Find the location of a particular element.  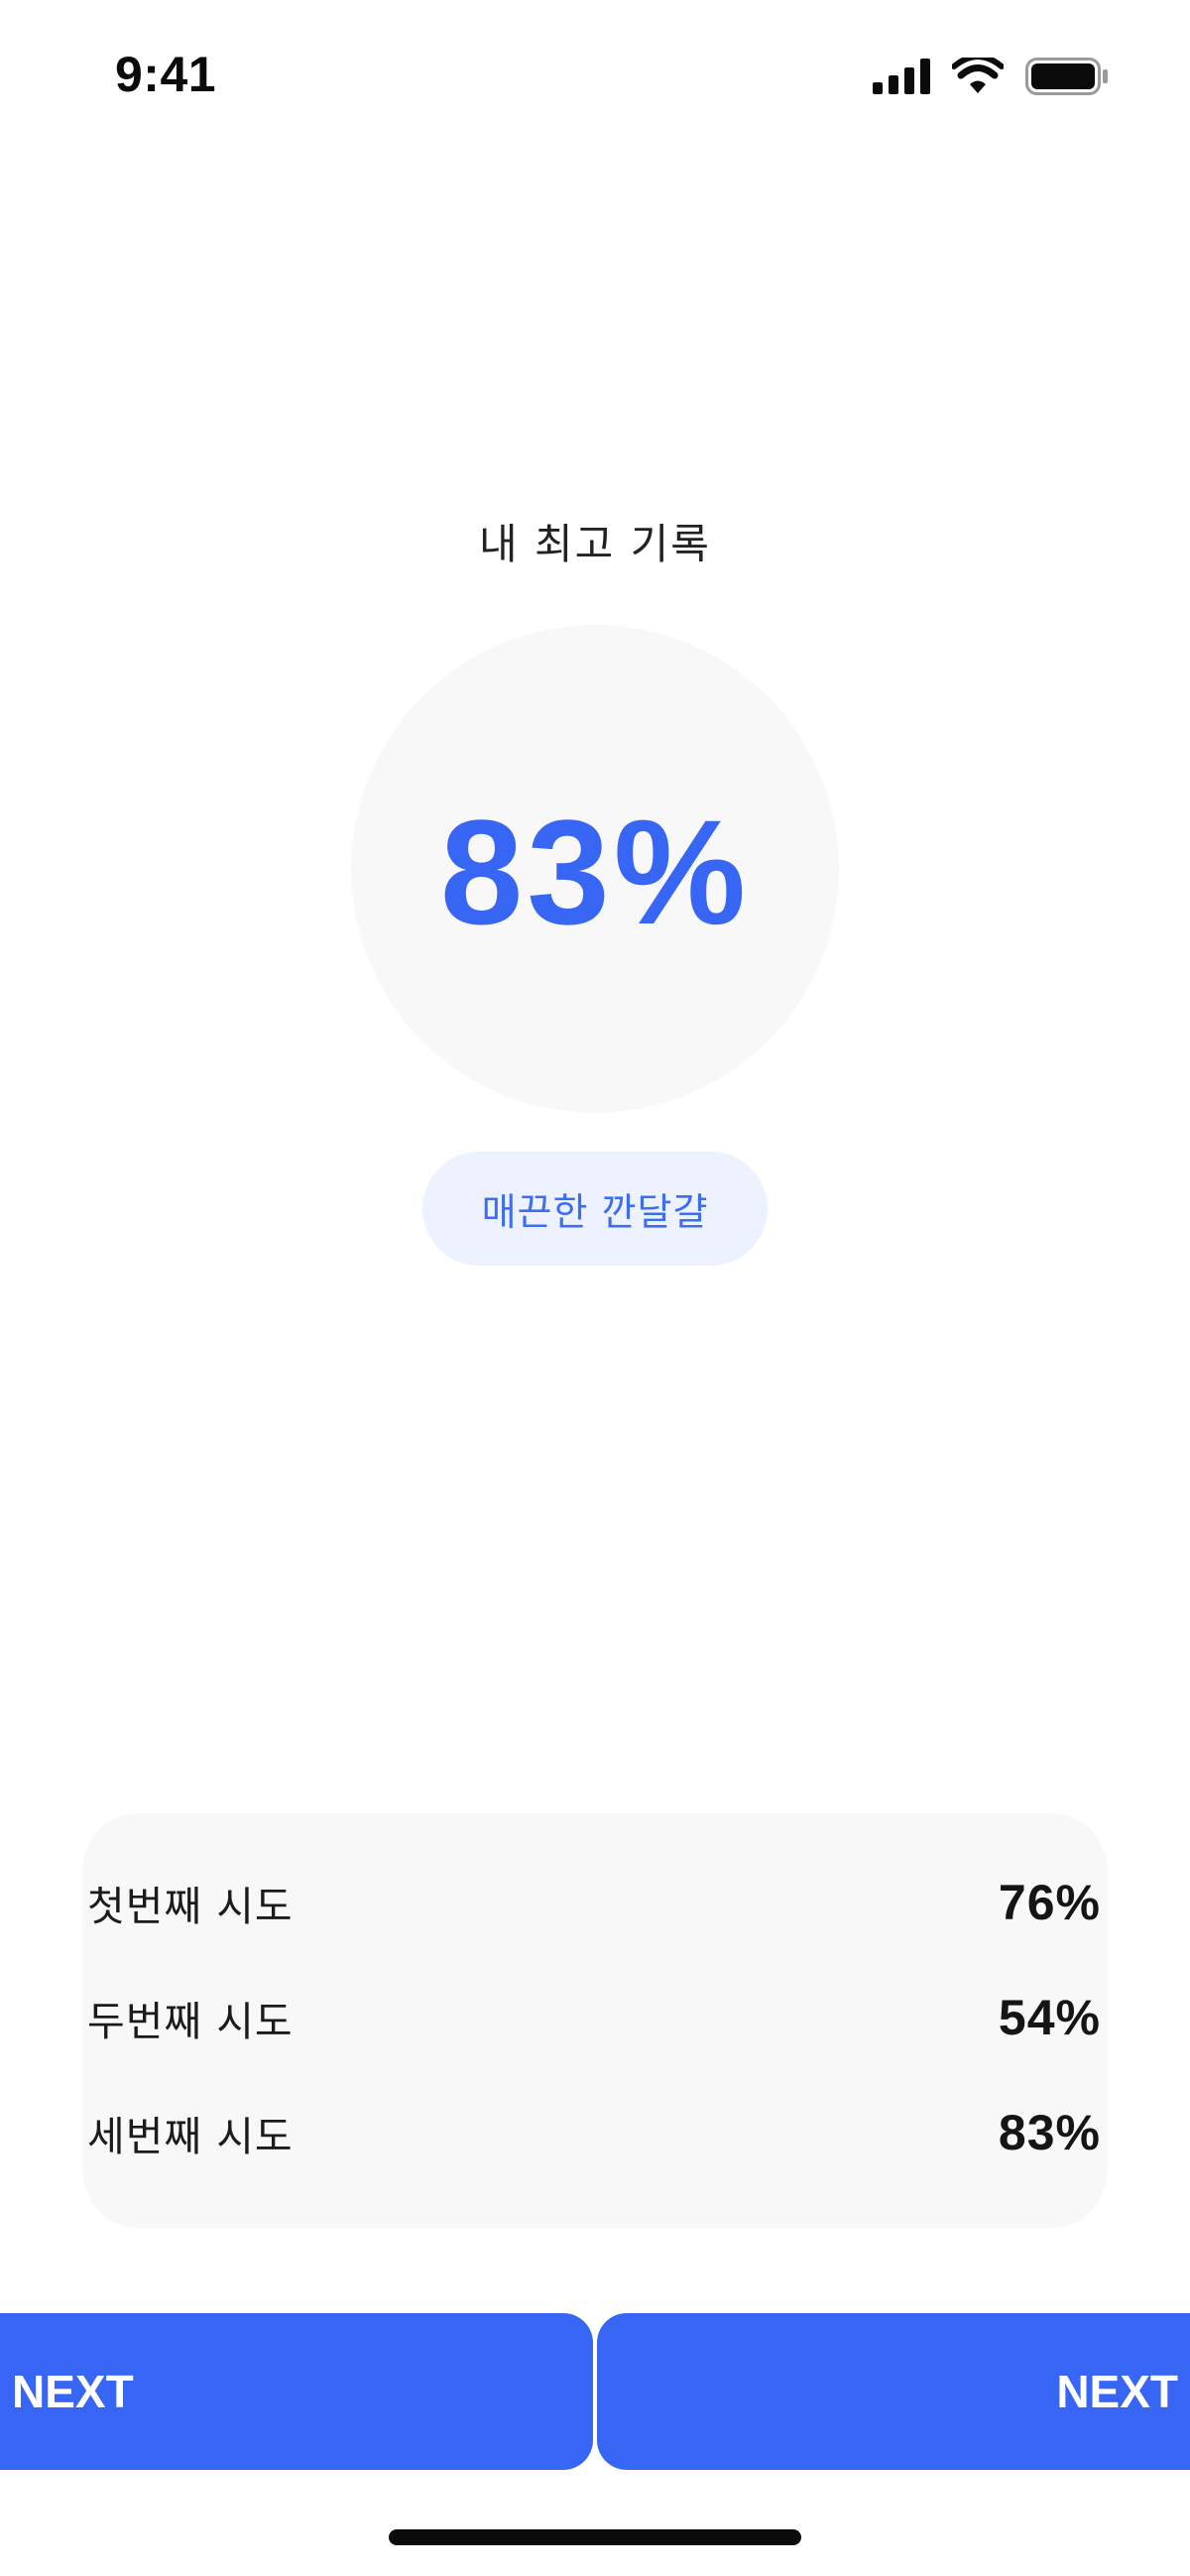

page-title: 내 최고 기록 is located at coordinates (595, 544).